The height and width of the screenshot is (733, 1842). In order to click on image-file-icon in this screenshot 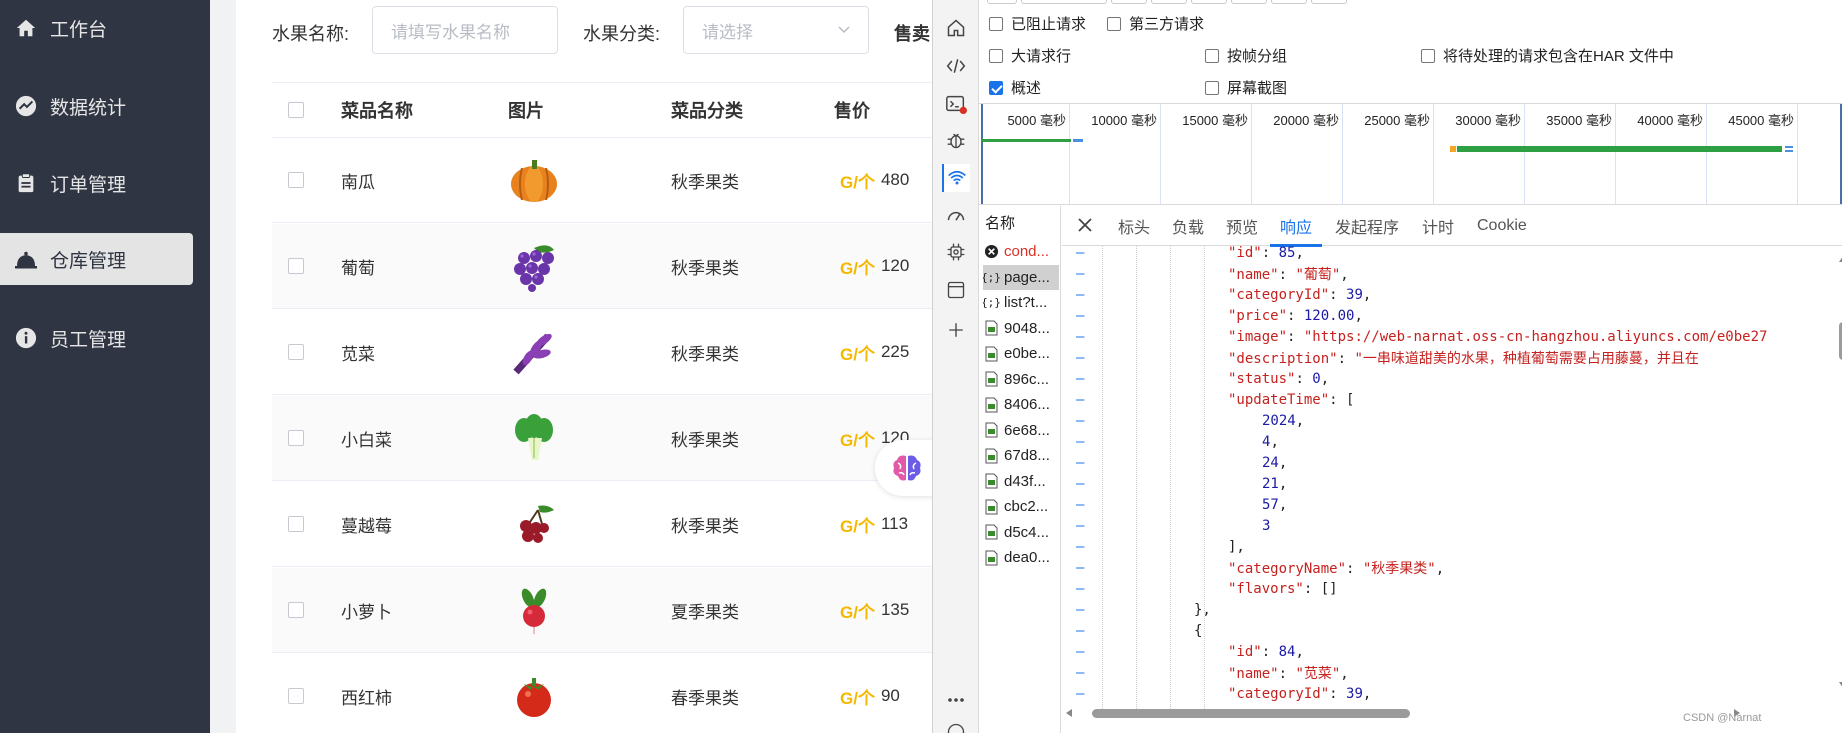, I will do `click(991, 379)`.